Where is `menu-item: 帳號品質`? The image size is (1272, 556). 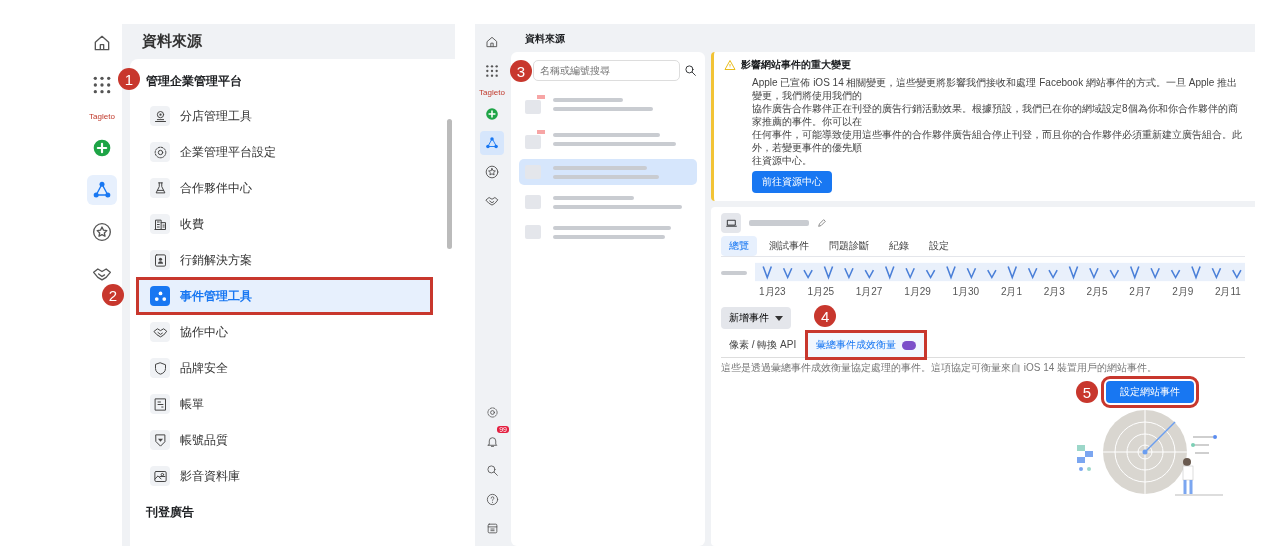
menu-item: 帳號品質 is located at coordinates (284, 440).